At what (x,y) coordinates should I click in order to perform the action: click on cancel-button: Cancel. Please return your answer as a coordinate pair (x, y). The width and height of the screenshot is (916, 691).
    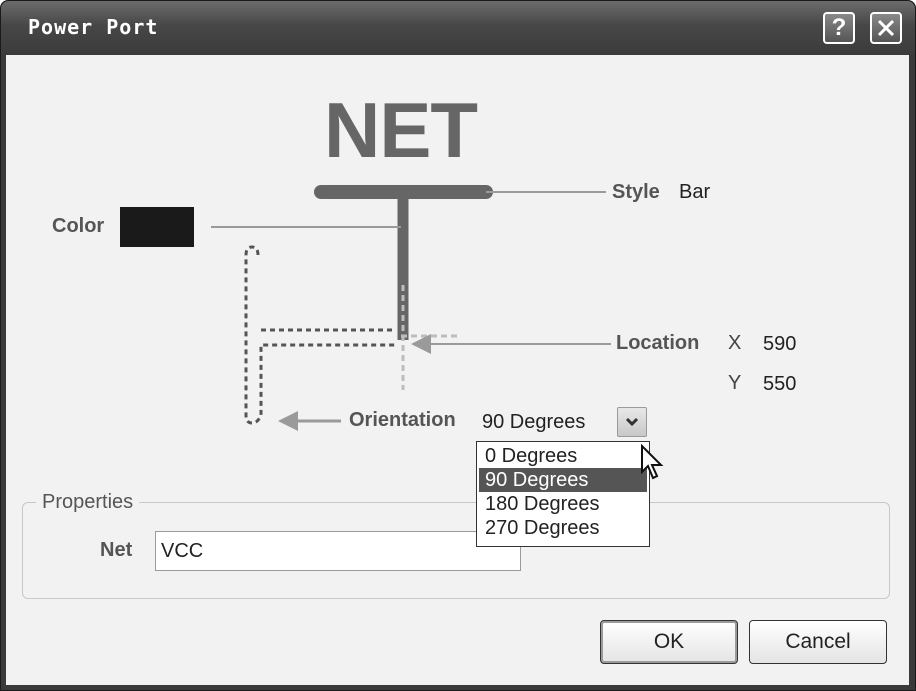
    Looking at the image, I should click on (818, 642).